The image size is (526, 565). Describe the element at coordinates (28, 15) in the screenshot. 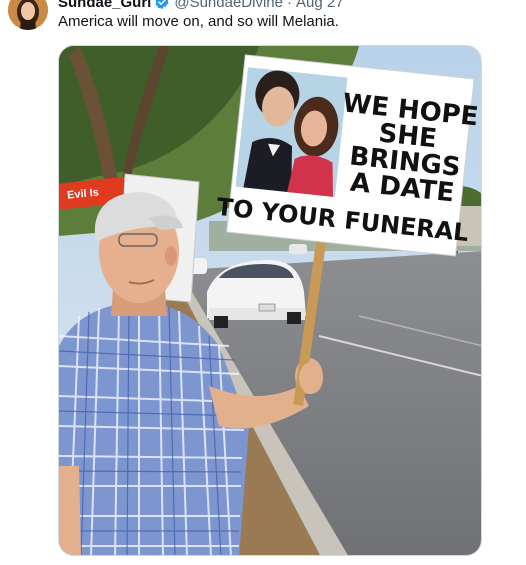

I see `avatar` at that location.